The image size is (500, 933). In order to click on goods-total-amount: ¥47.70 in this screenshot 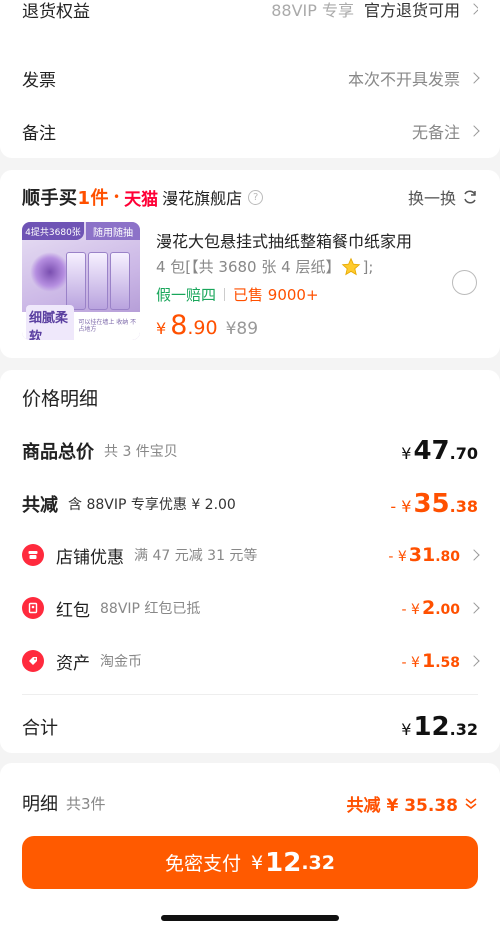, I will do `click(439, 451)`.